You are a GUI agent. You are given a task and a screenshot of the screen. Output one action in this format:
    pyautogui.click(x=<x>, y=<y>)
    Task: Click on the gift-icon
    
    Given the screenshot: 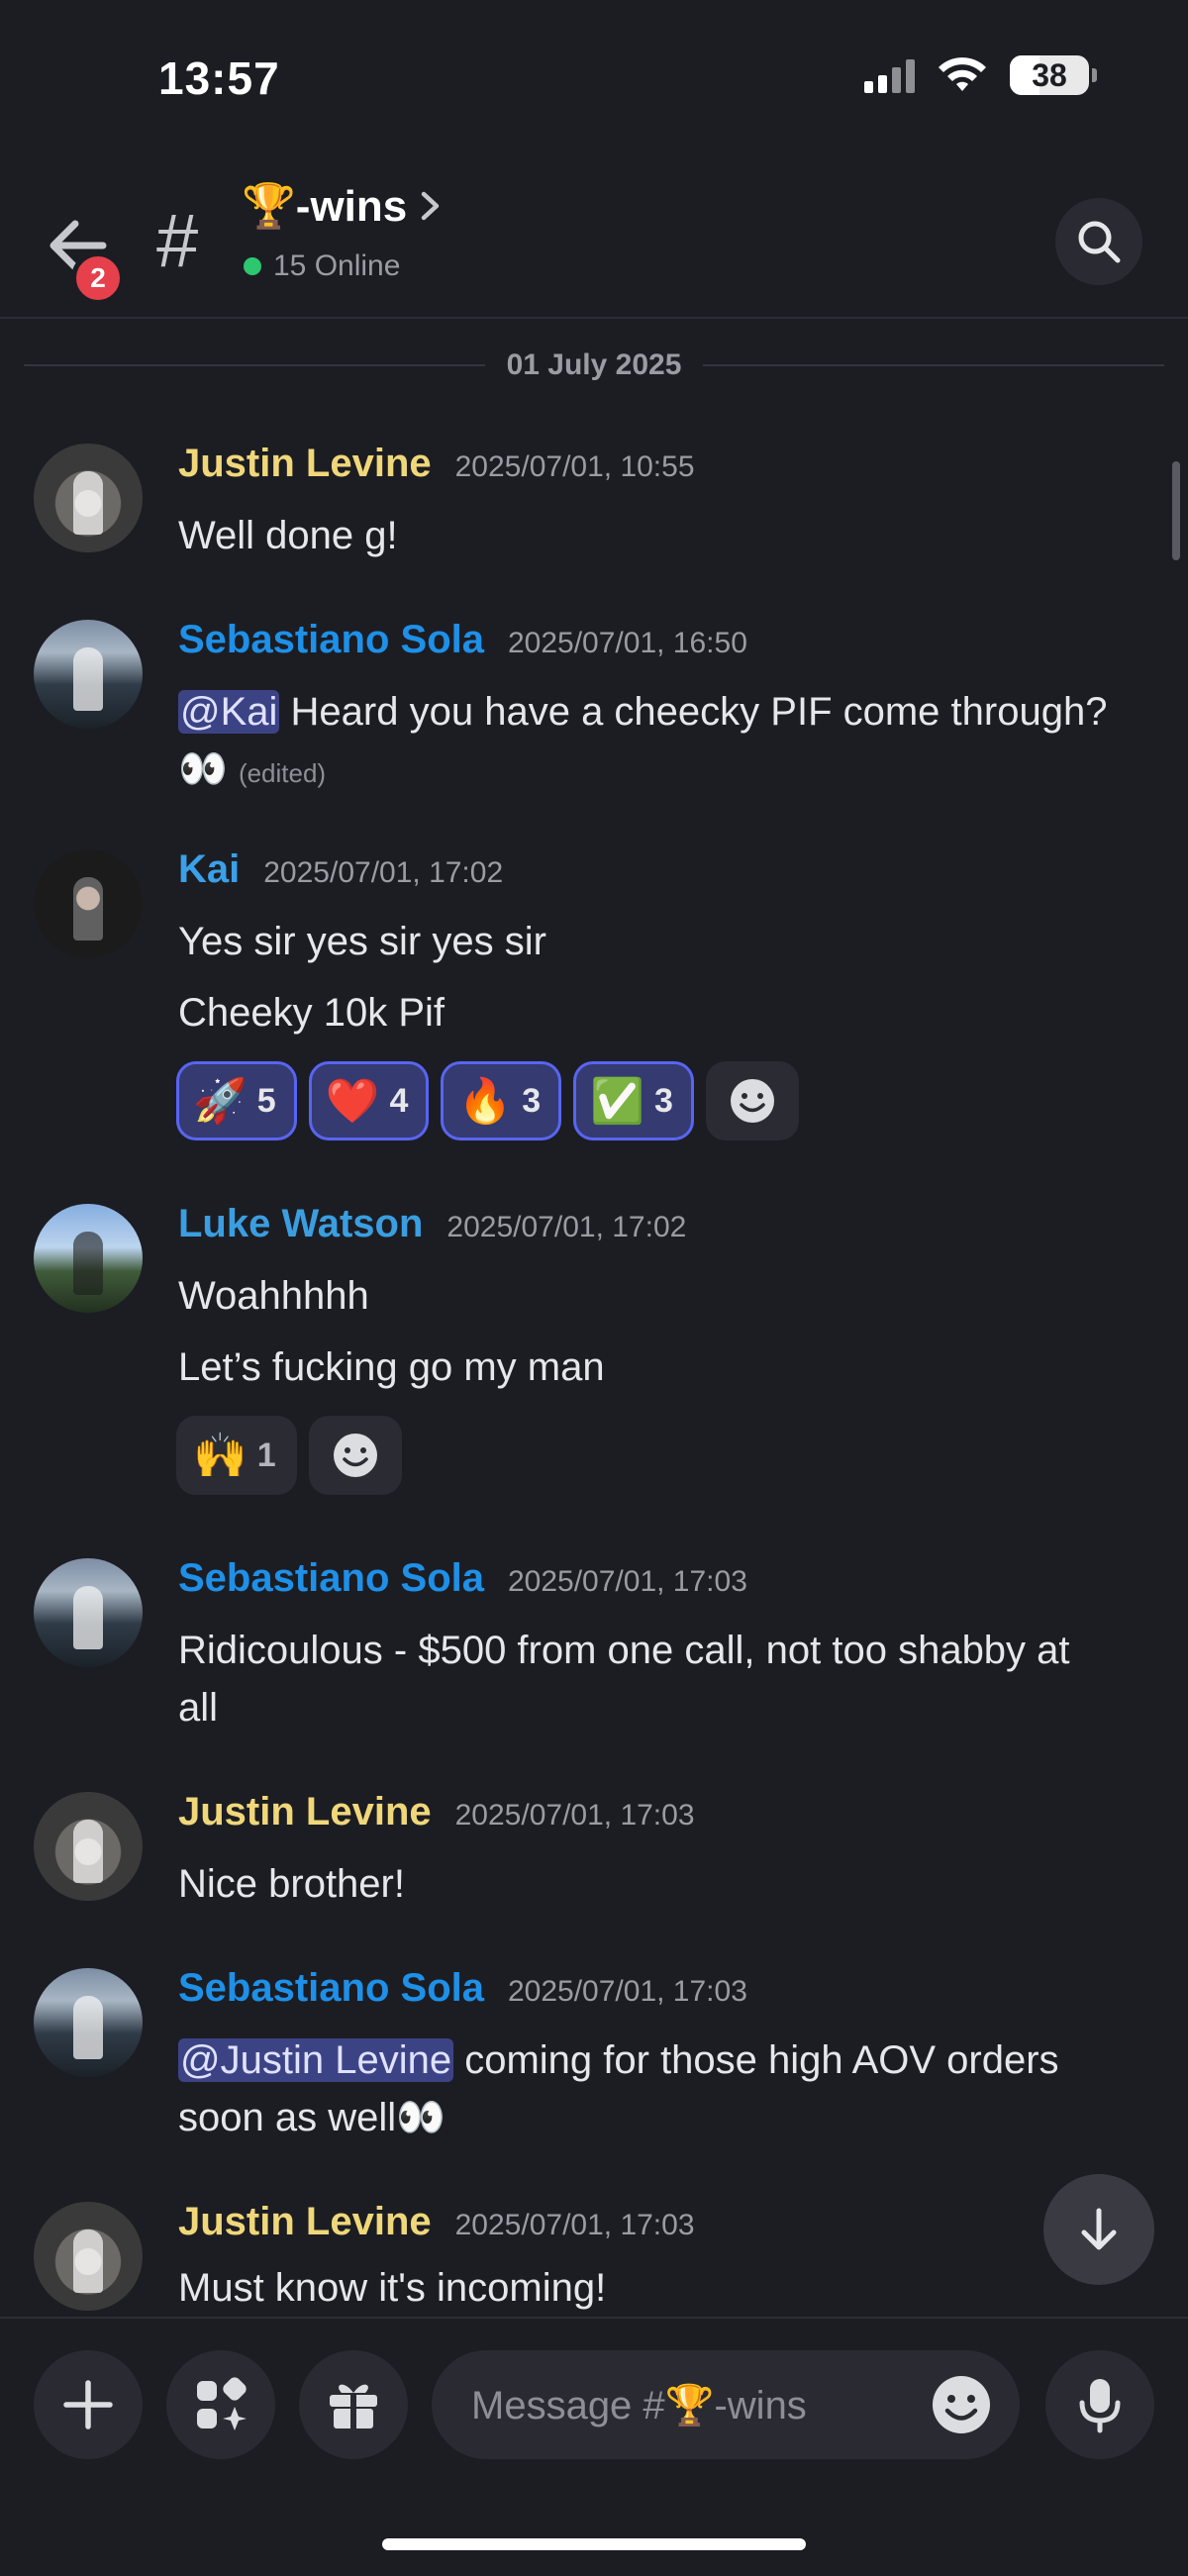 What is the action you would take?
    pyautogui.click(x=353, y=2406)
    